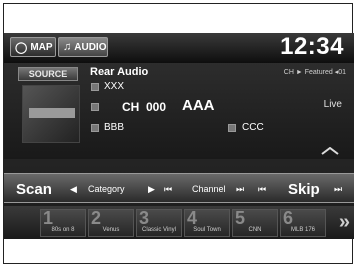 The height and width of the screenshot is (269, 358). Describe the element at coordinates (255, 230) in the screenshot. I see `preset-name: CNN` at that location.